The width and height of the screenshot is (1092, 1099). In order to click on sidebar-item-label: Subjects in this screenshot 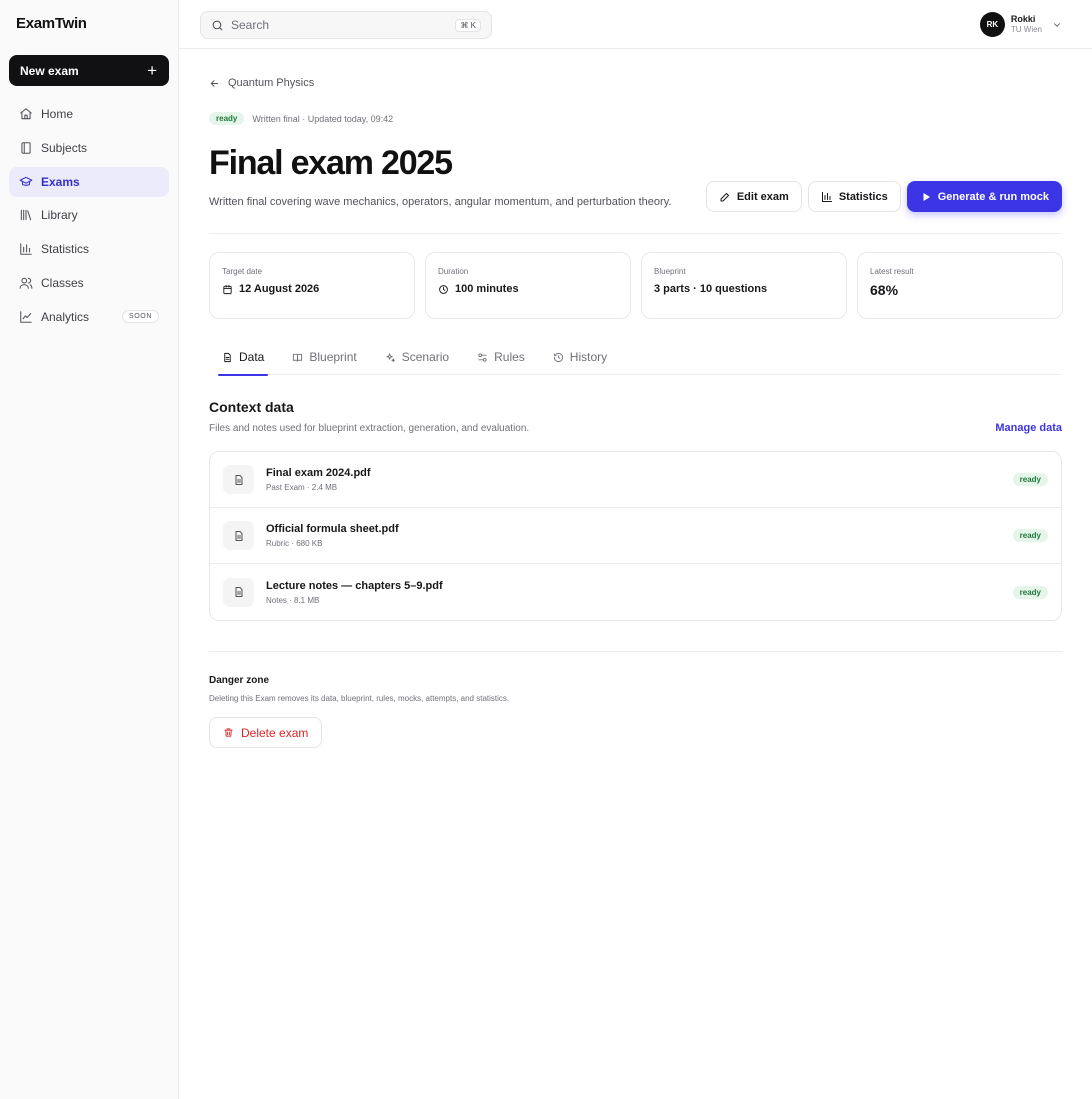, I will do `click(64, 147)`.